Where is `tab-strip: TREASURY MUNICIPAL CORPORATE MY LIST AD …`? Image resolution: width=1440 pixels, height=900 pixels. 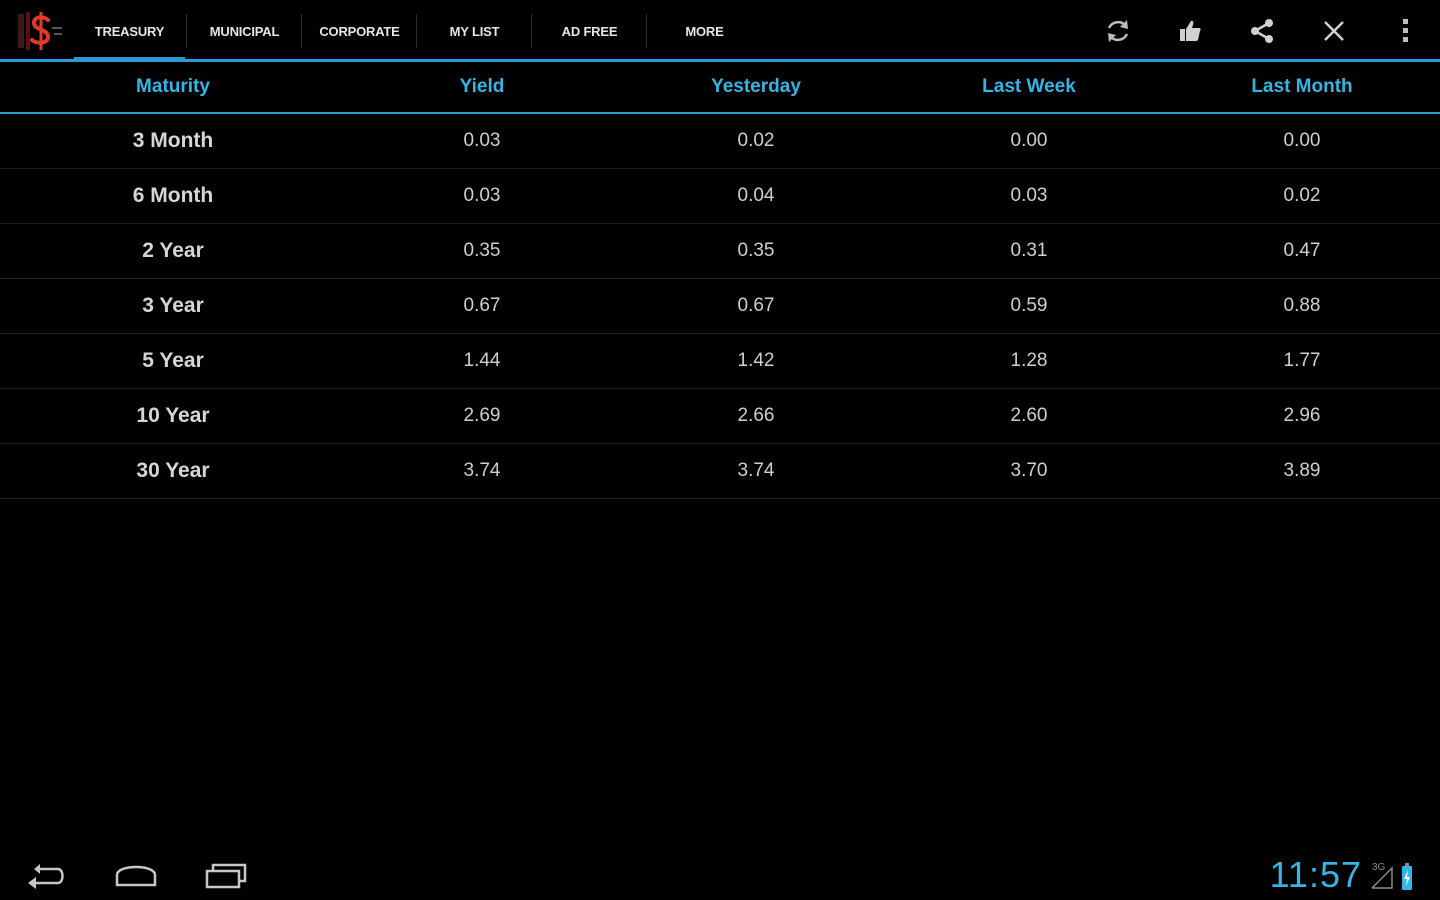
tab-strip: TREASURY MUNICIPAL CORPORATE MY LIST AD … is located at coordinates (417, 31).